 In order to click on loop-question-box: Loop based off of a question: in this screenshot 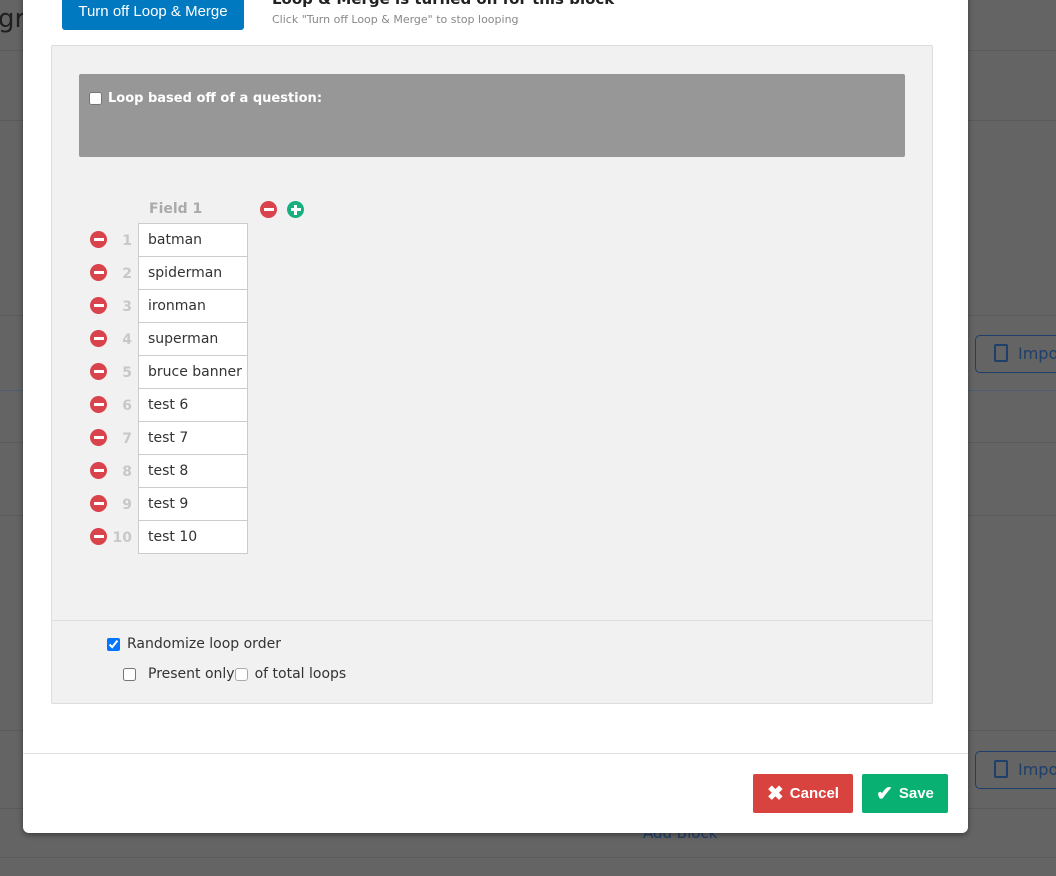, I will do `click(492, 115)`.